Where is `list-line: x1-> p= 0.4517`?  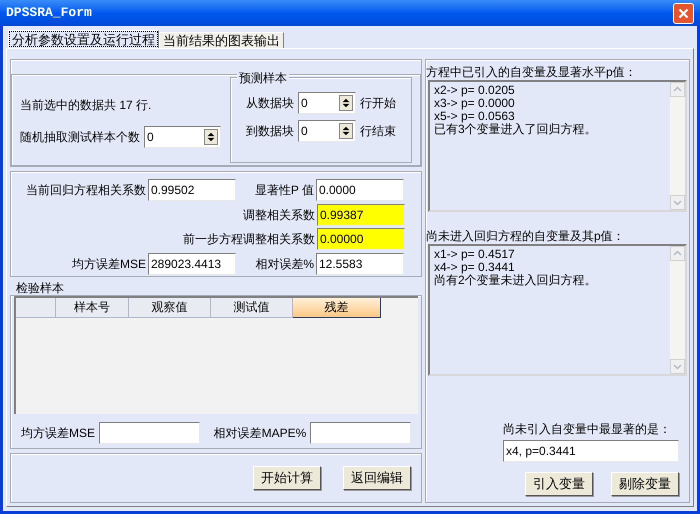 list-line: x1-> p= 0.4517 is located at coordinates (475, 254).